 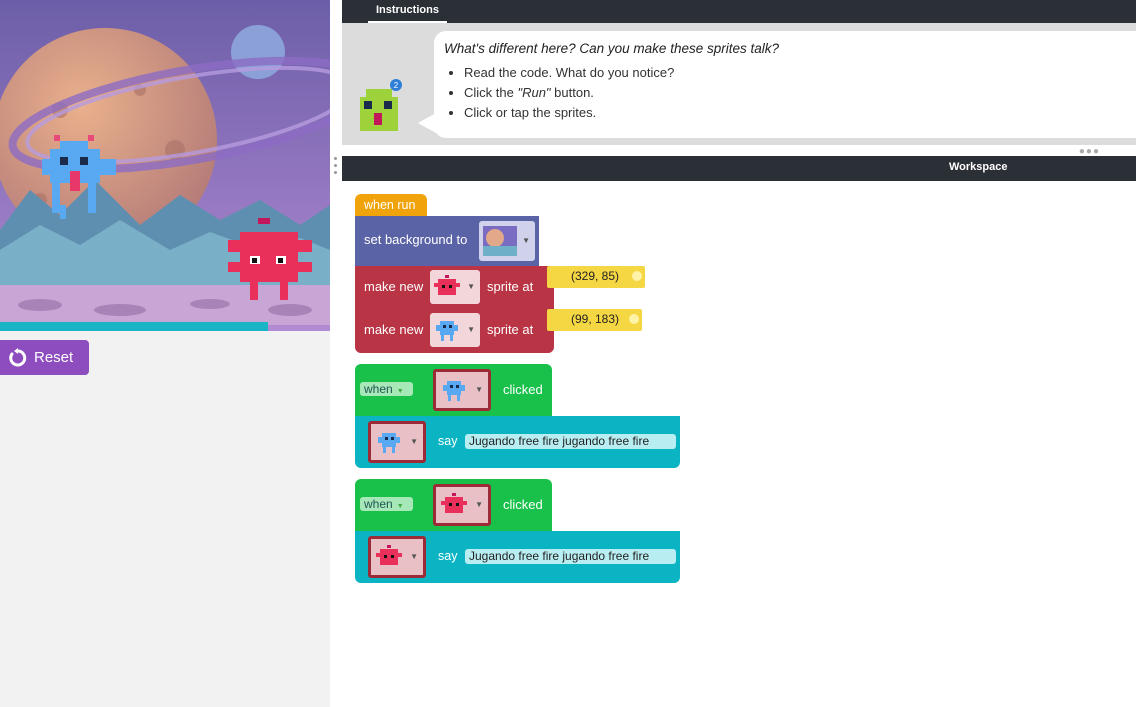 What do you see at coordinates (739, 11) in the screenshot?
I see `instructions-header: Instructions` at bounding box center [739, 11].